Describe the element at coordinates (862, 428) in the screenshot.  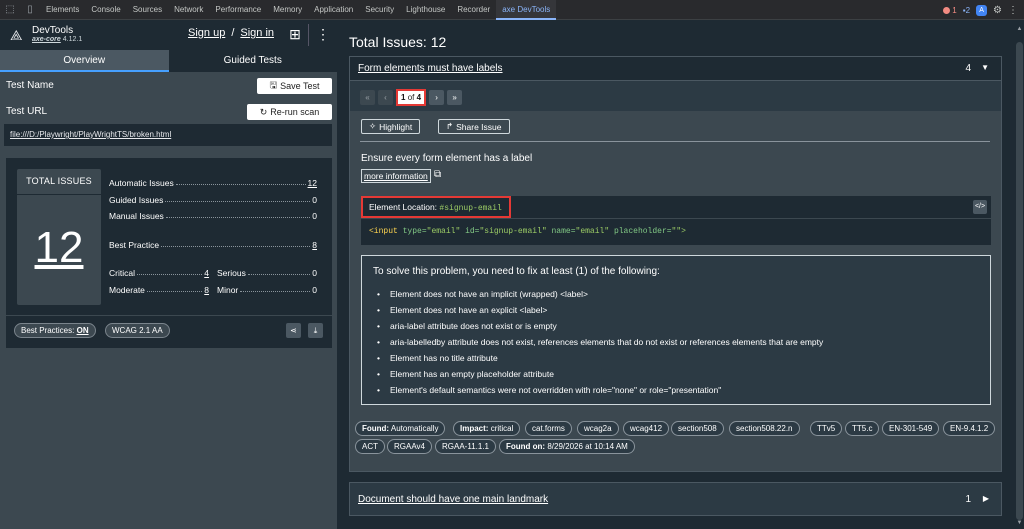
I see `tag: TT5.c` at that location.